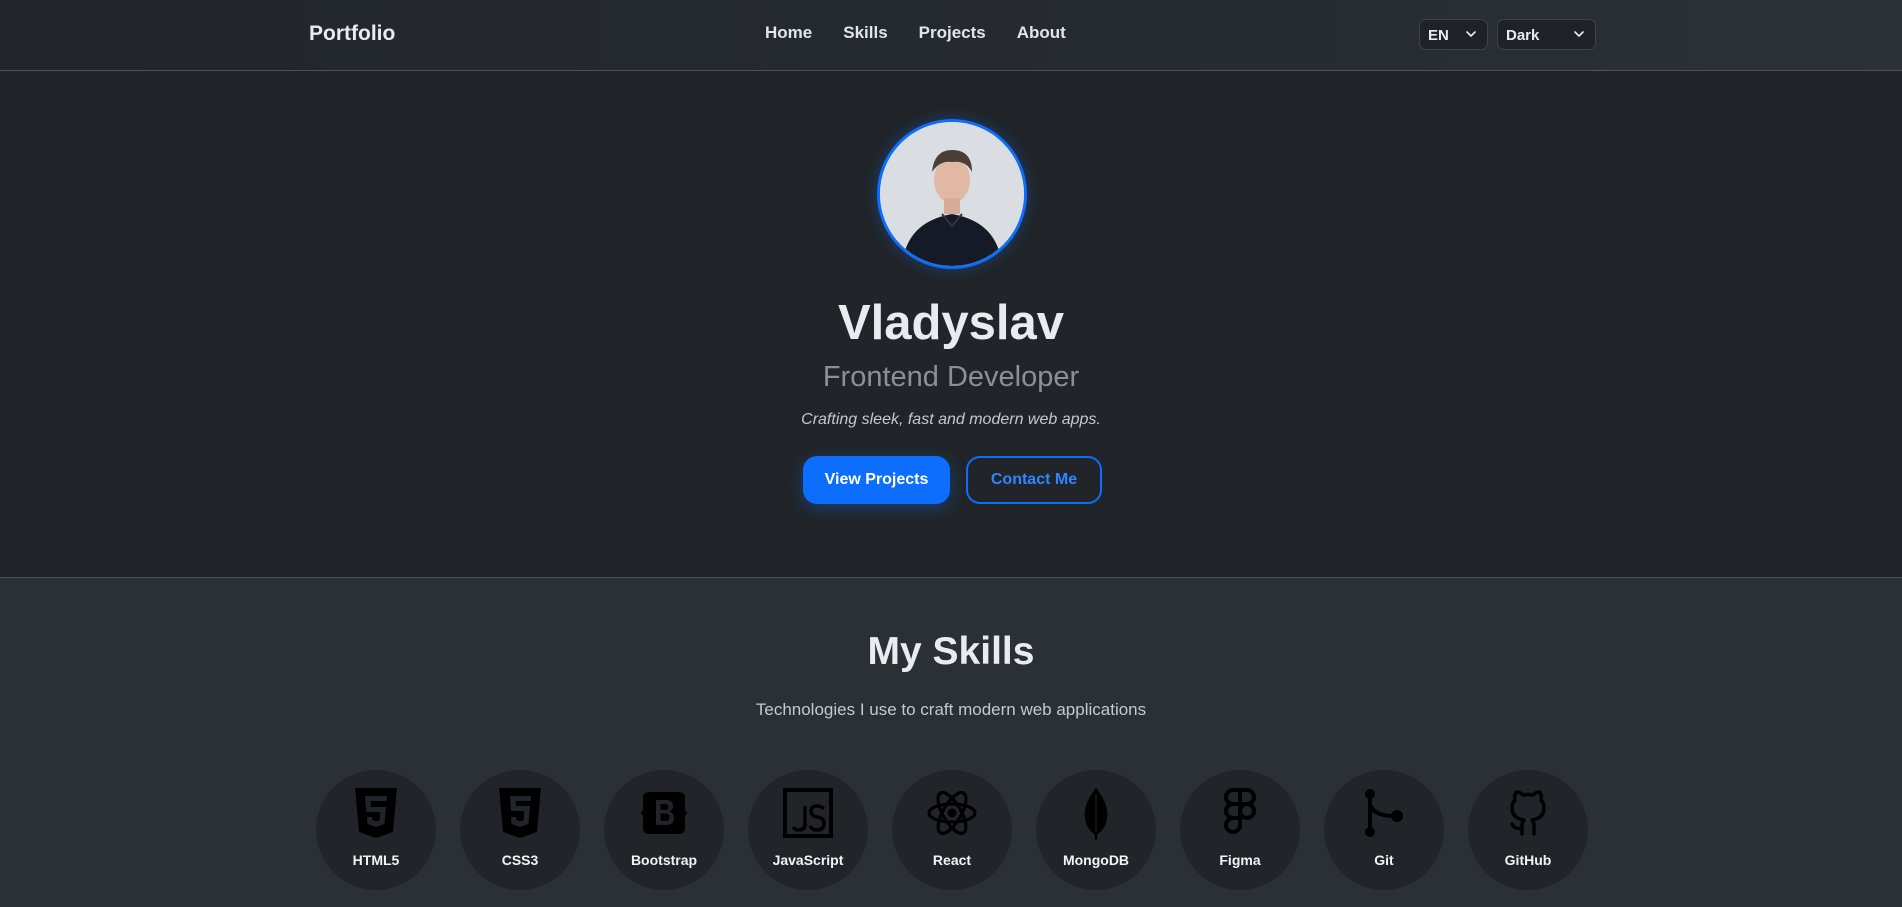 The height and width of the screenshot is (907, 1902). I want to click on figma-icon, so click(1240, 811).